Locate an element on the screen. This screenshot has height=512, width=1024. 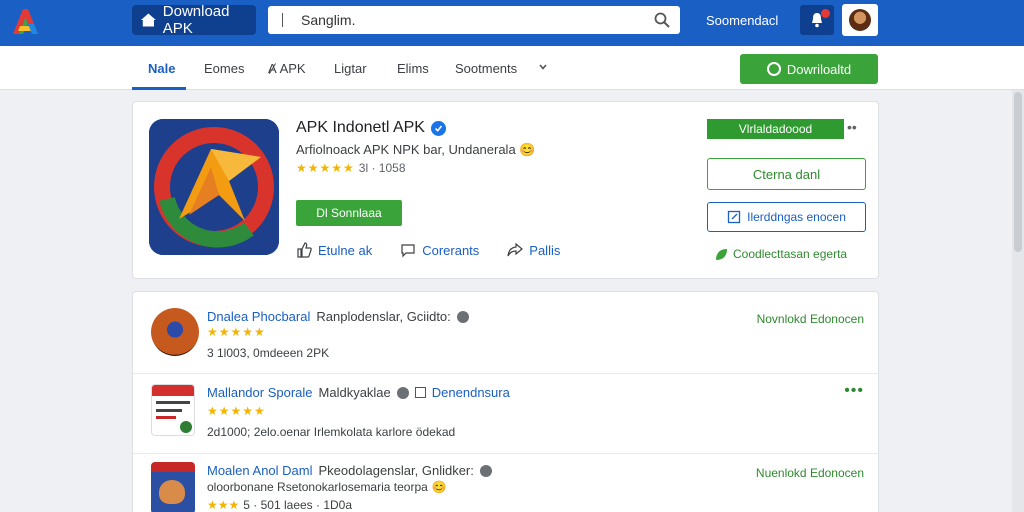
verified-icon is located at coordinates (438, 128).